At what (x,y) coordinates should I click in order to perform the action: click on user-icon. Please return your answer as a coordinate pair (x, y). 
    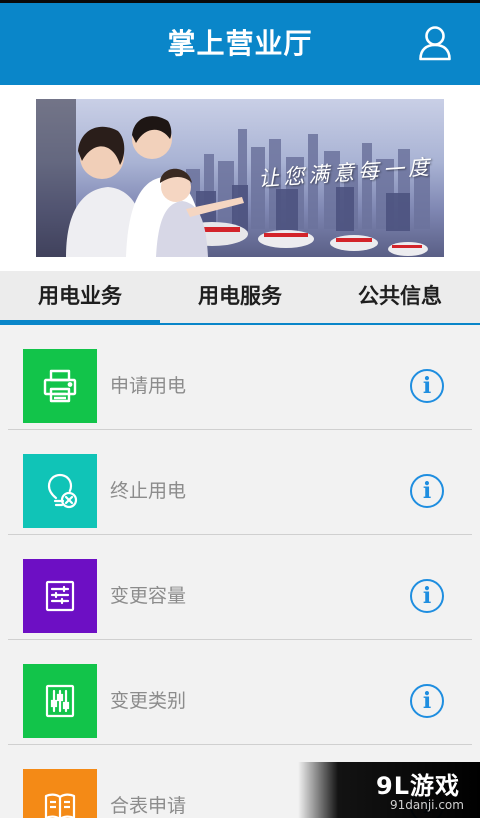
    Looking at the image, I should click on (435, 43).